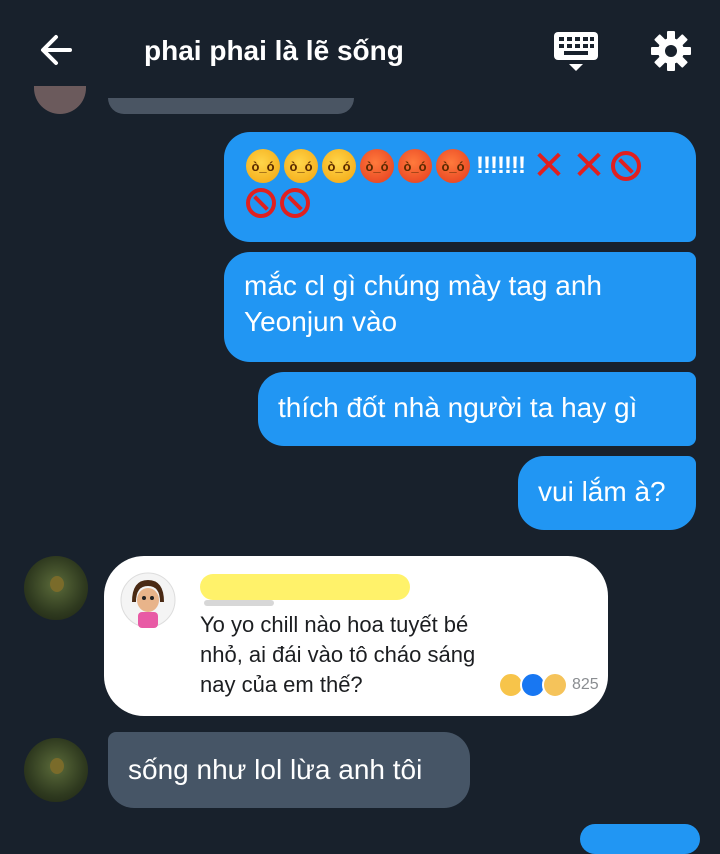 This screenshot has width=720, height=854. I want to click on reaction-count: 825, so click(585, 684).